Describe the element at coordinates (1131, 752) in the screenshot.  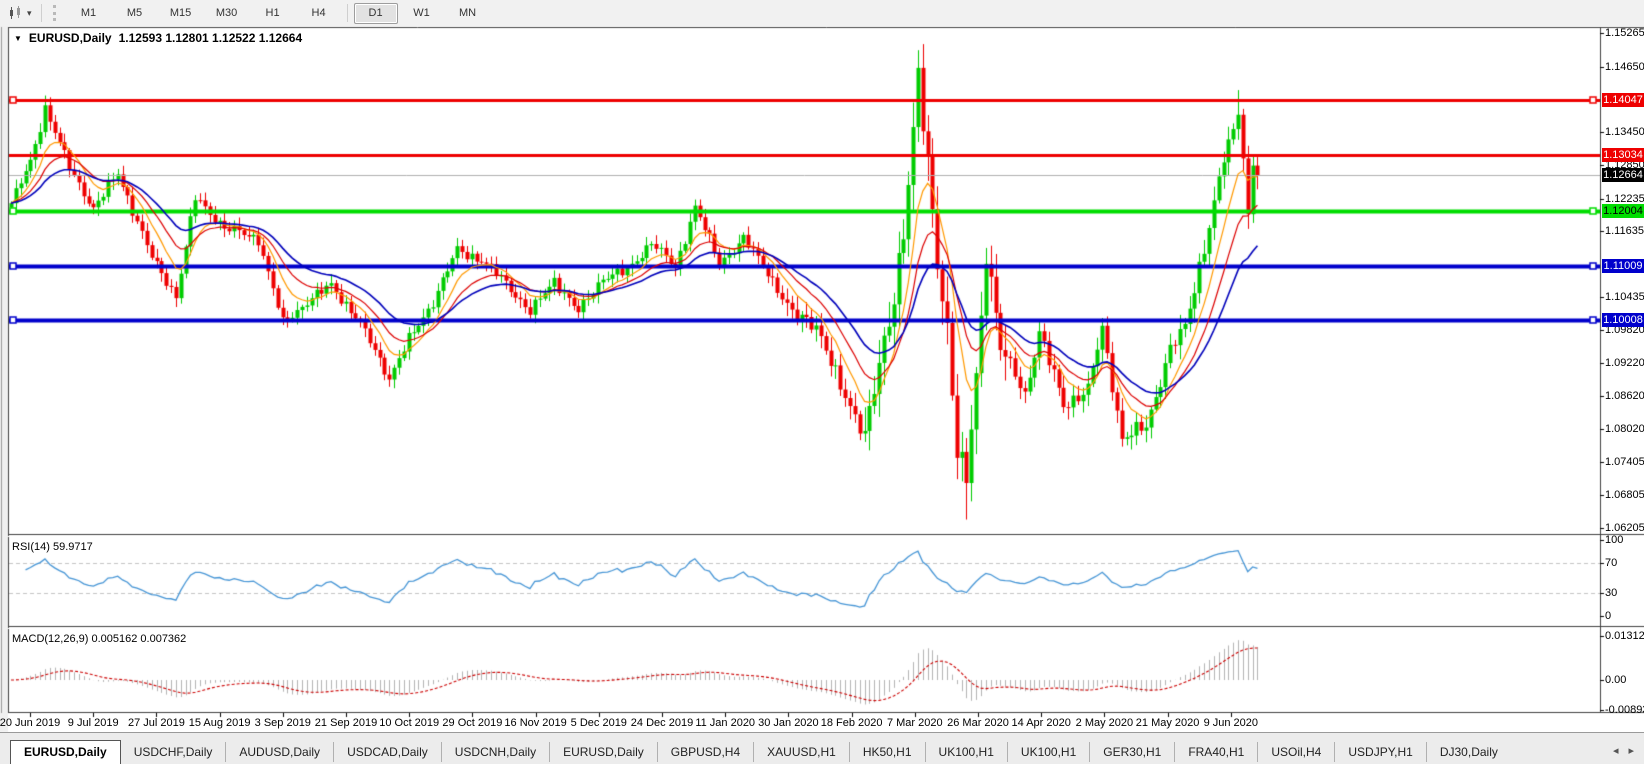
I see `symbol-tab-ger30-h1: GER30,H1` at that location.